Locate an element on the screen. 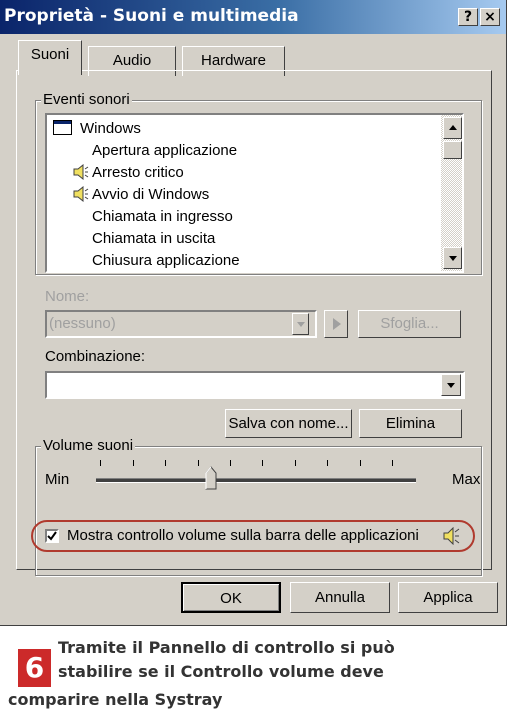 The image size is (507, 721). list-item: Arresto critico is located at coordinates (138, 172).